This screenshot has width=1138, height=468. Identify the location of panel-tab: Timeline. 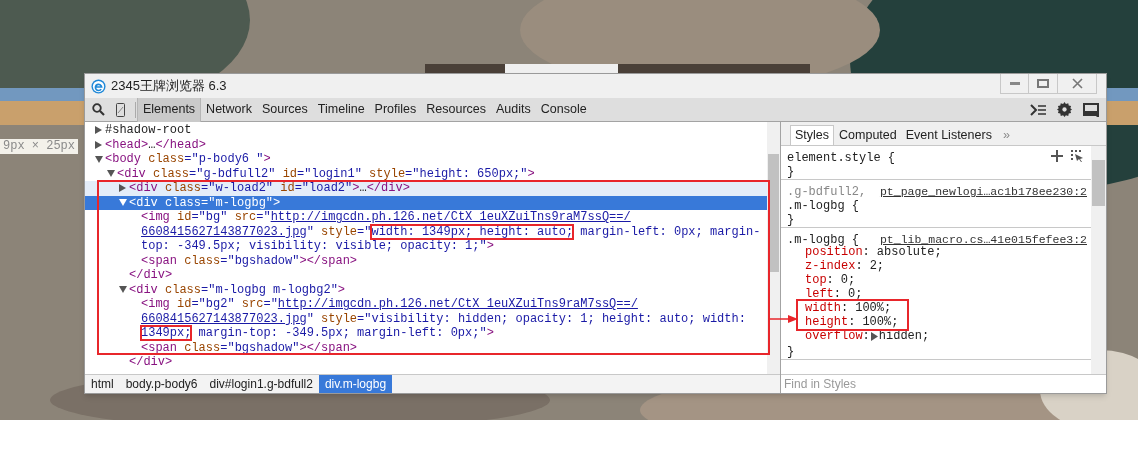
(341, 109).